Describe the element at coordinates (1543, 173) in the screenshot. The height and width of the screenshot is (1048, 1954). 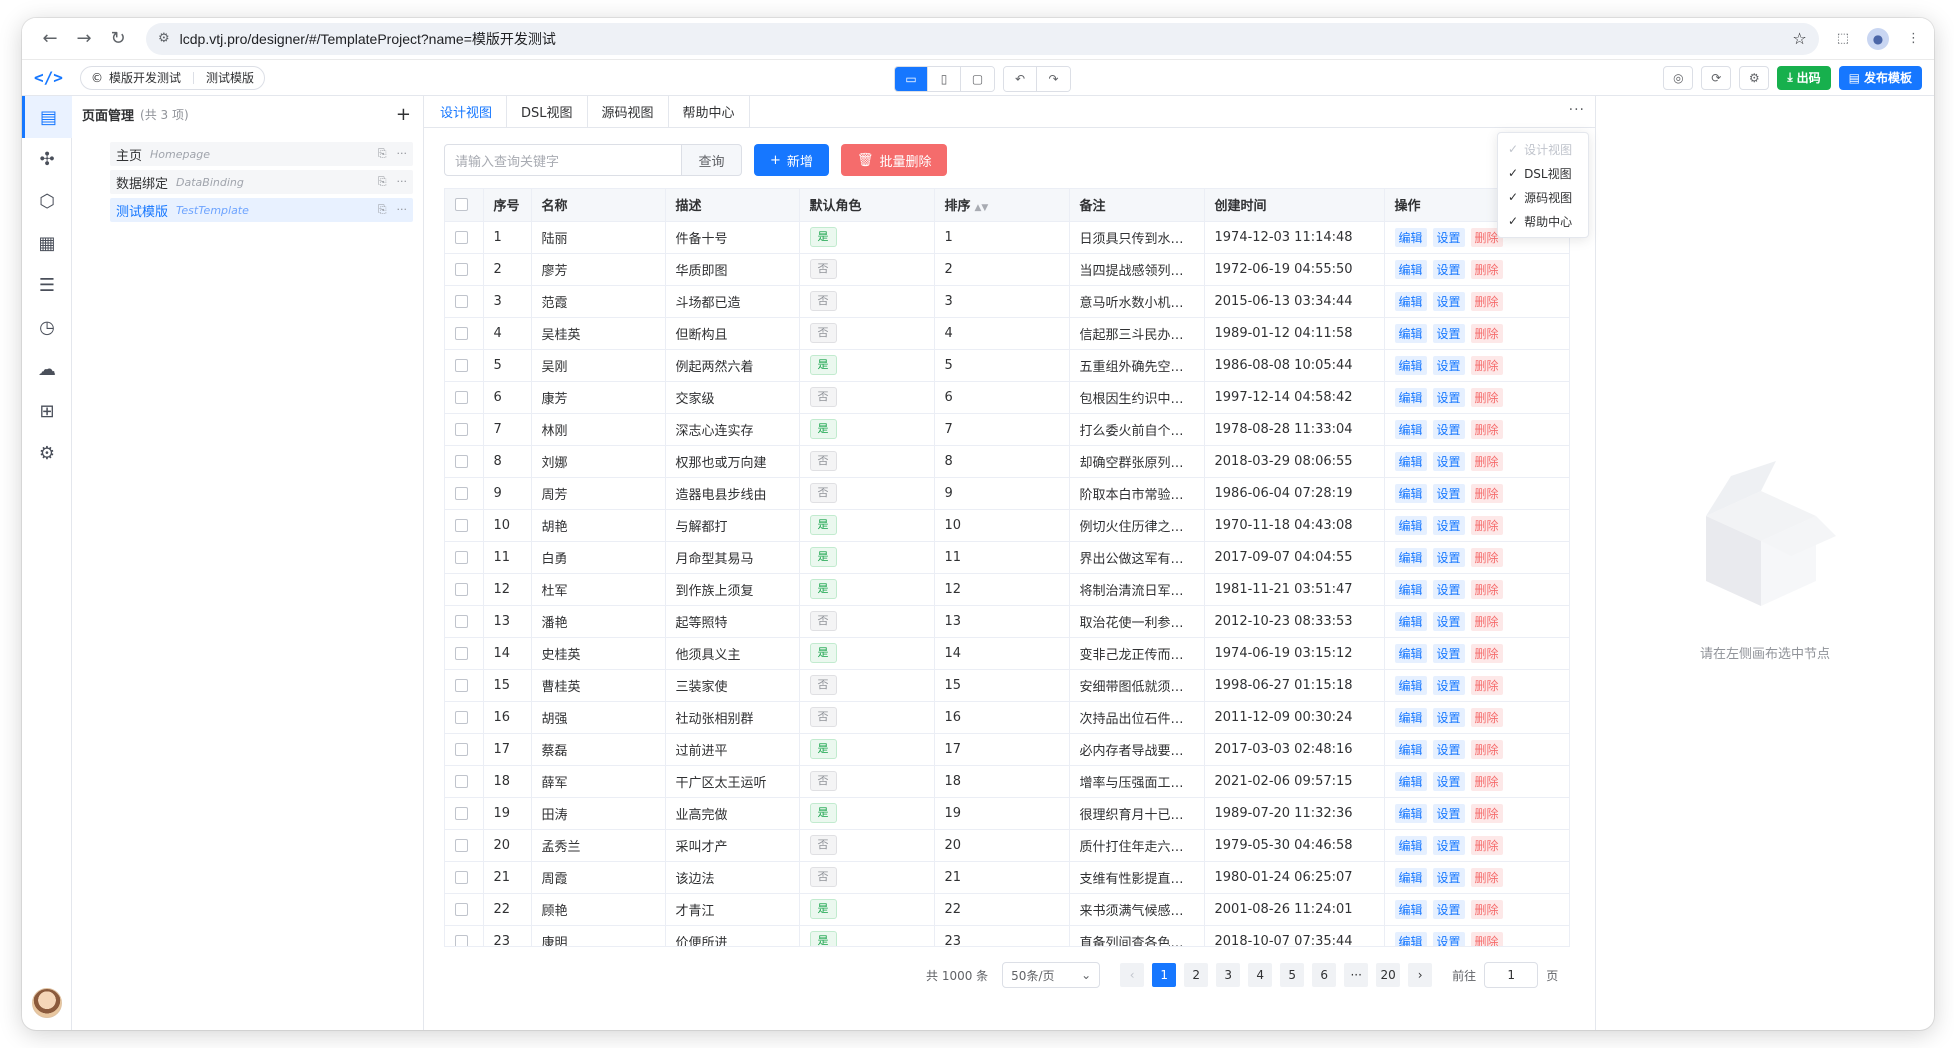
I see `view-menu-item: ✓ DSL视图` at that location.